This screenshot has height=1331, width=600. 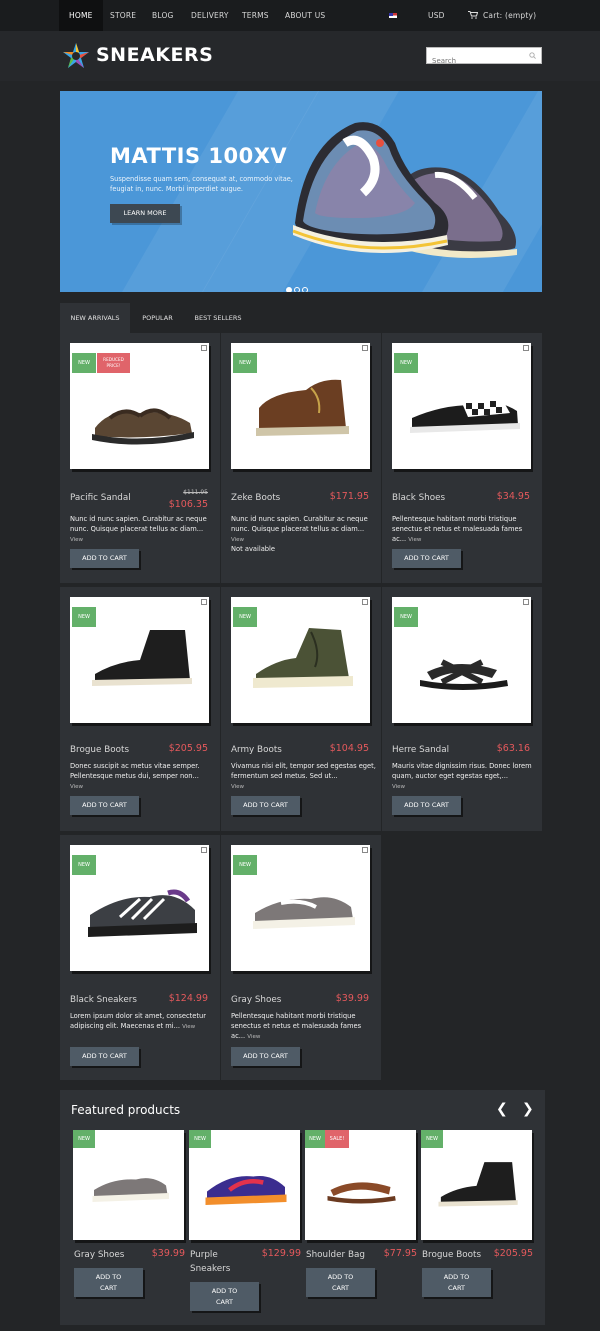 What do you see at coordinates (256, 750) in the screenshot?
I see `product-name: Army Boots` at bounding box center [256, 750].